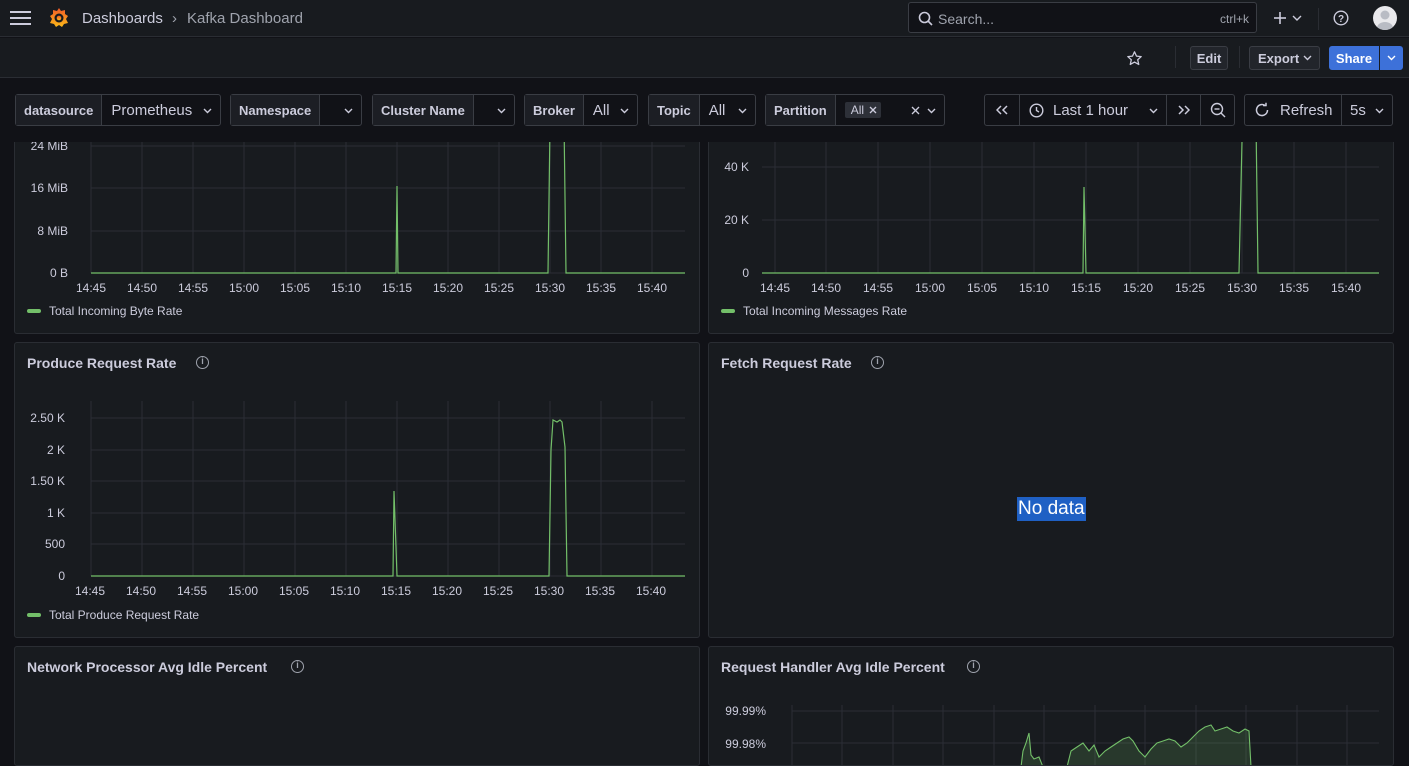  Describe the element at coordinates (825, 311) in the screenshot. I see `legend-label: Total Incoming Messages Rate` at that location.